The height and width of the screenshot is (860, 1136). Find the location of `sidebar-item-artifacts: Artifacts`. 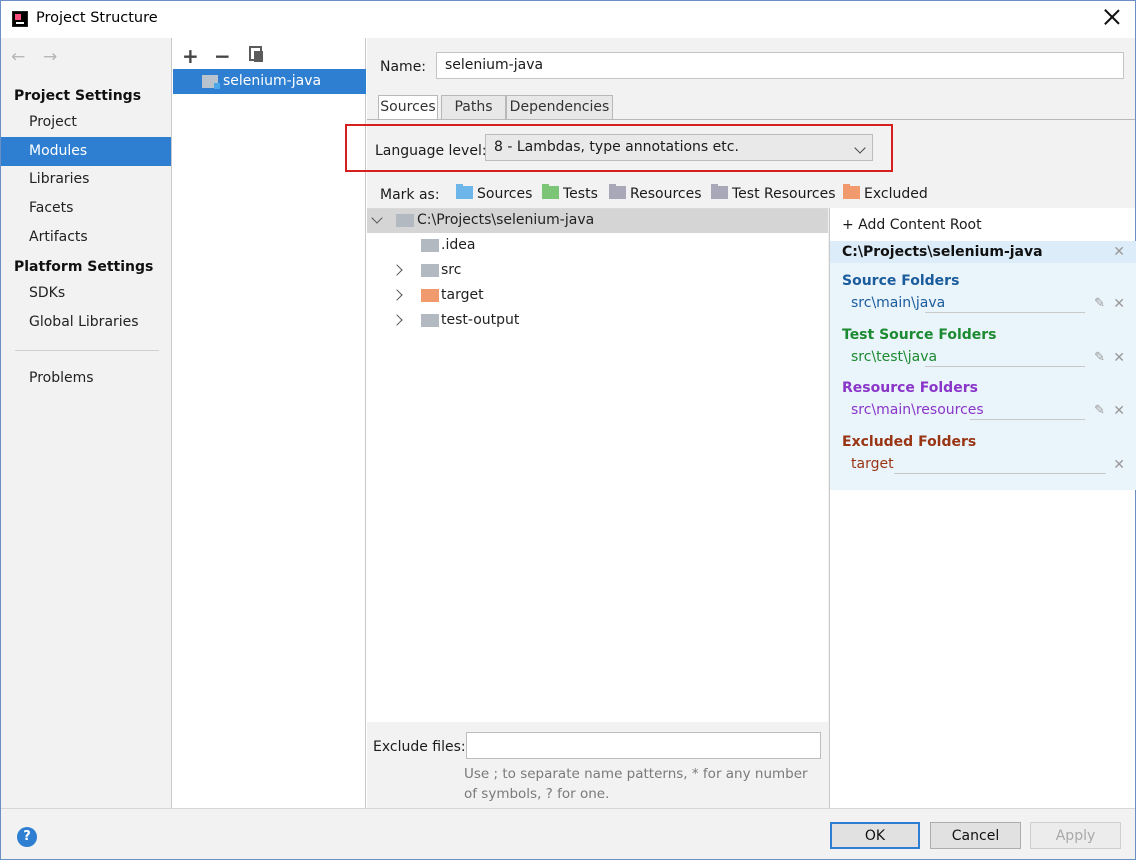

sidebar-item-artifacts: Artifacts is located at coordinates (86, 237).